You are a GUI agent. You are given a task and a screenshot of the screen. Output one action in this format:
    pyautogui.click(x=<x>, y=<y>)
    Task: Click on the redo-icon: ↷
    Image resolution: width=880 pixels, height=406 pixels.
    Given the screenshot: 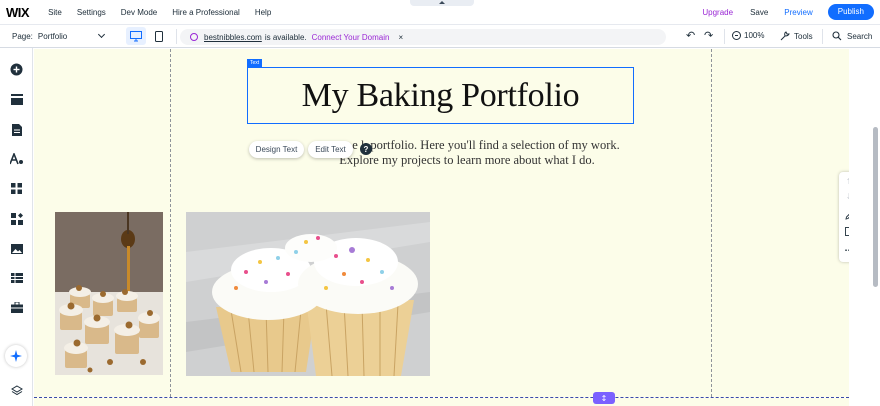 What is the action you would take?
    pyautogui.click(x=708, y=35)
    